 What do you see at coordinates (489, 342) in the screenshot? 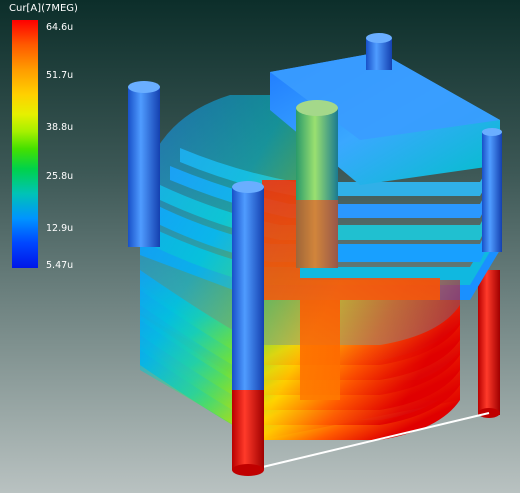
I see `pillar-rear-right` at bounding box center [489, 342].